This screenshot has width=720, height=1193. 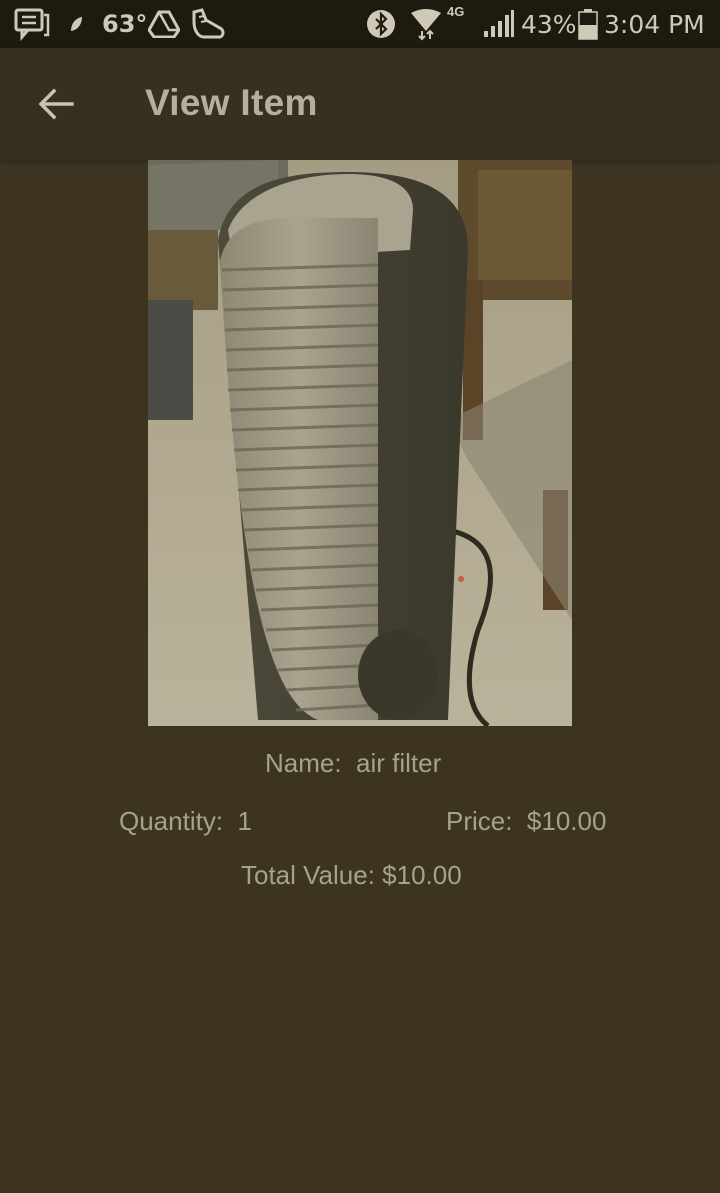 What do you see at coordinates (360, 24) in the screenshot?
I see `status-bar: 63° 4G 43% 3:04 PM` at bounding box center [360, 24].